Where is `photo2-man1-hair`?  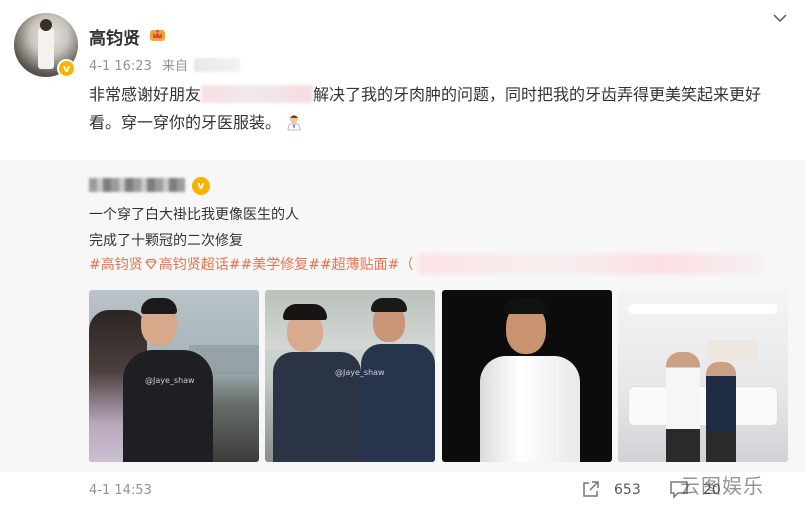
photo2-man1-hair is located at coordinates (305, 312).